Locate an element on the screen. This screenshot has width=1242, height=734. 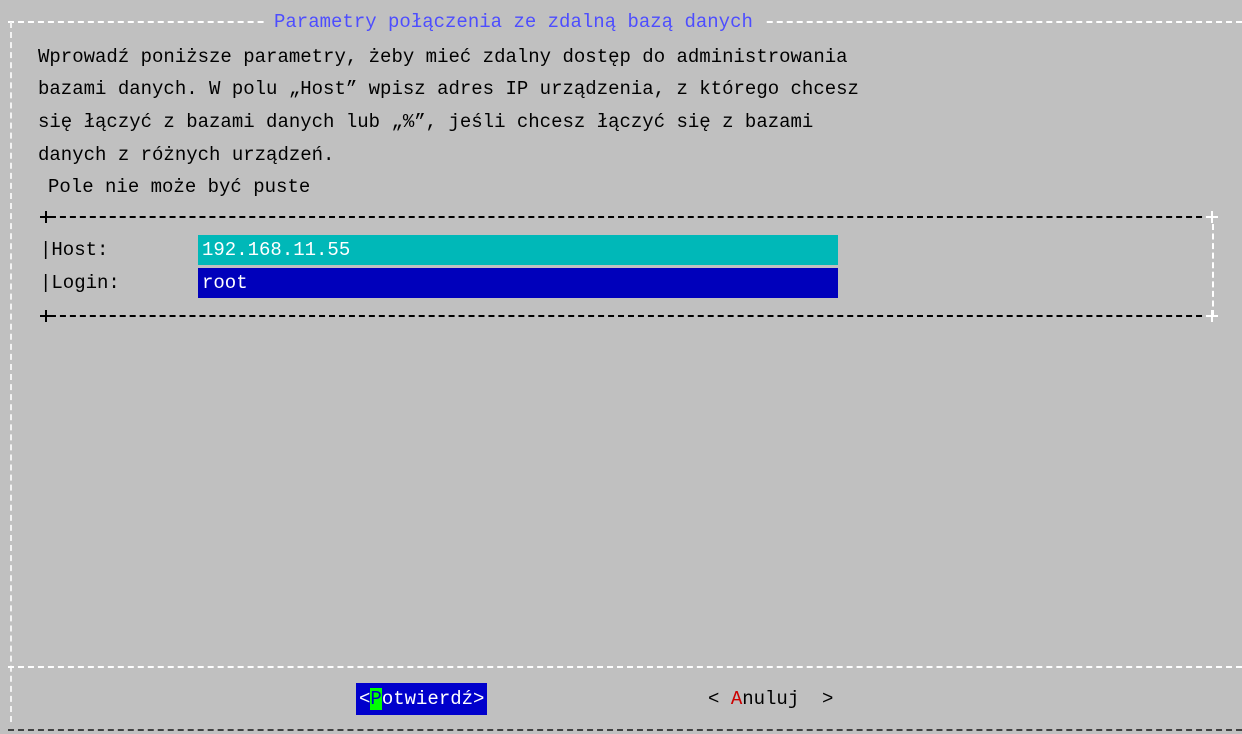
login-row: |Login: root is located at coordinates (439, 283).